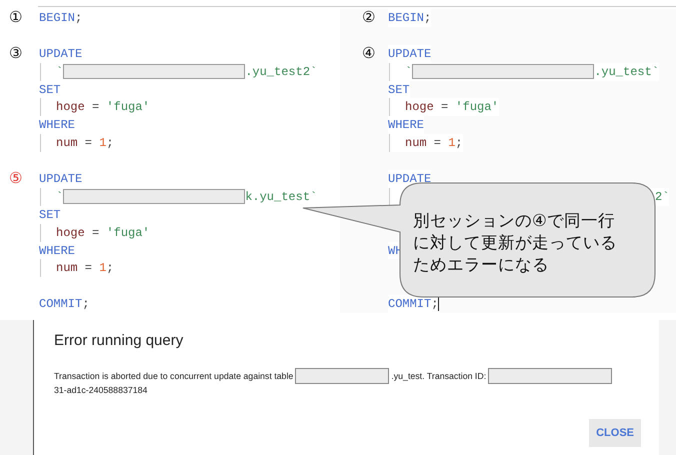  What do you see at coordinates (615, 433) in the screenshot?
I see `close-button: CLOSE` at bounding box center [615, 433].